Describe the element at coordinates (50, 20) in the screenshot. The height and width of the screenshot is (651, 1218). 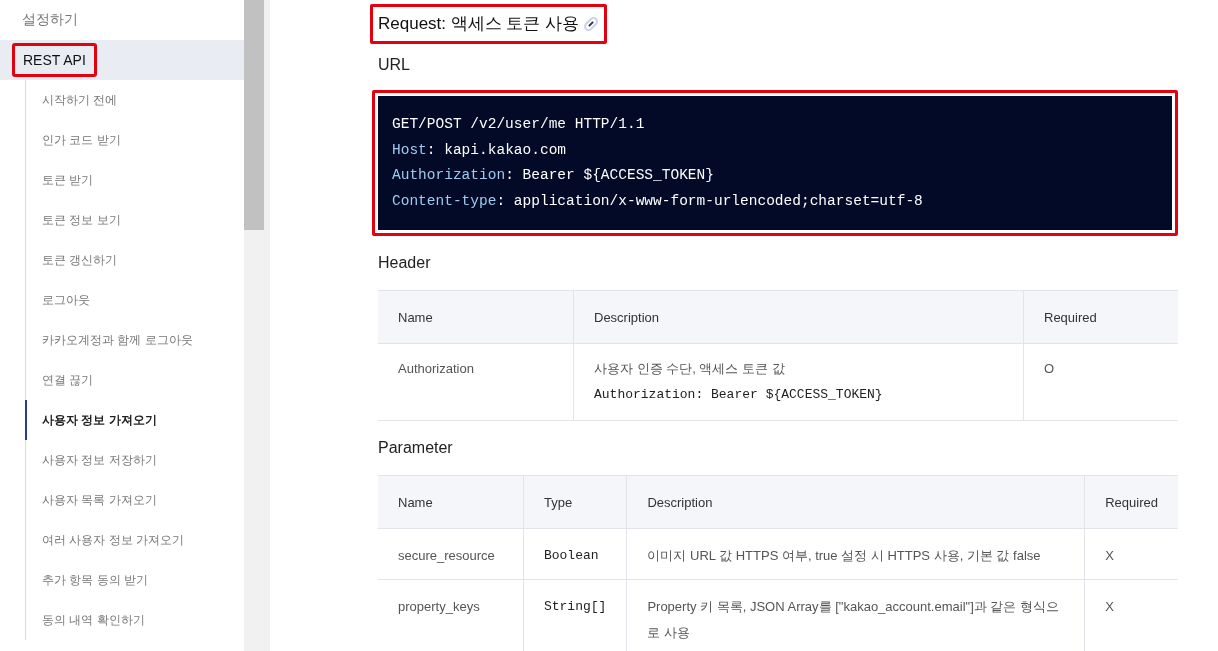
I see `annotation-frame: 설정하기` at that location.